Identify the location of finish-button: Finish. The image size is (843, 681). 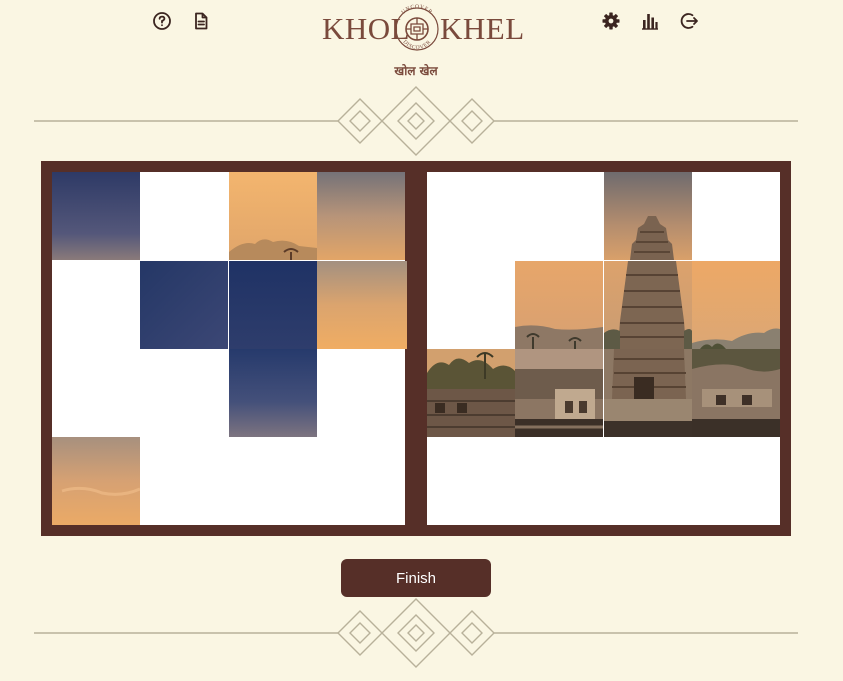
(416, 578).